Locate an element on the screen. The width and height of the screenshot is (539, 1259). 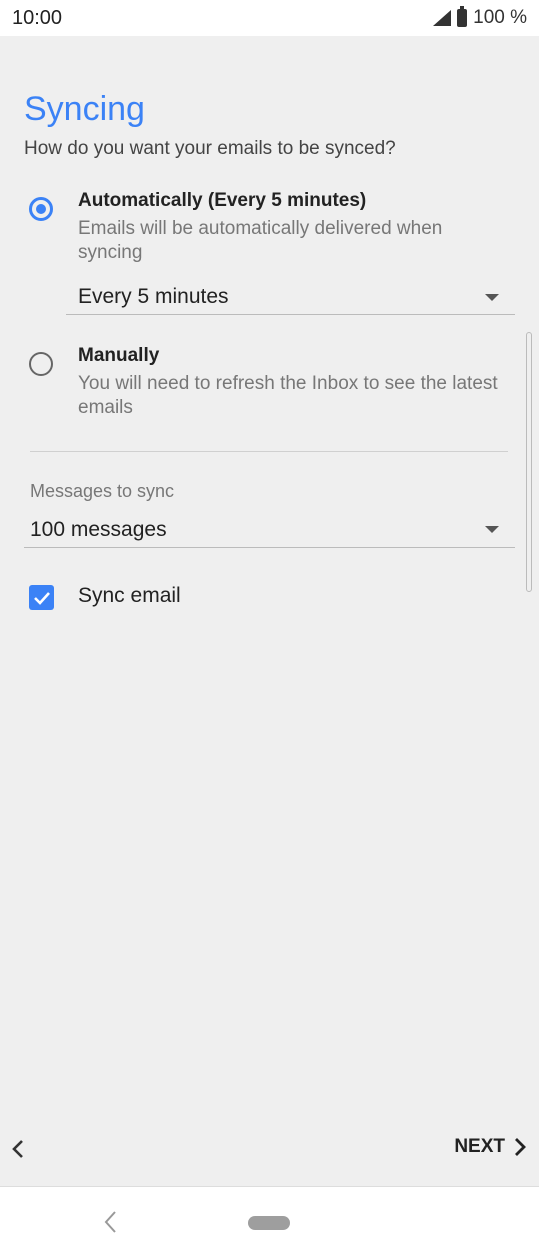
system-back-button is located at coordinates (111, 1224).